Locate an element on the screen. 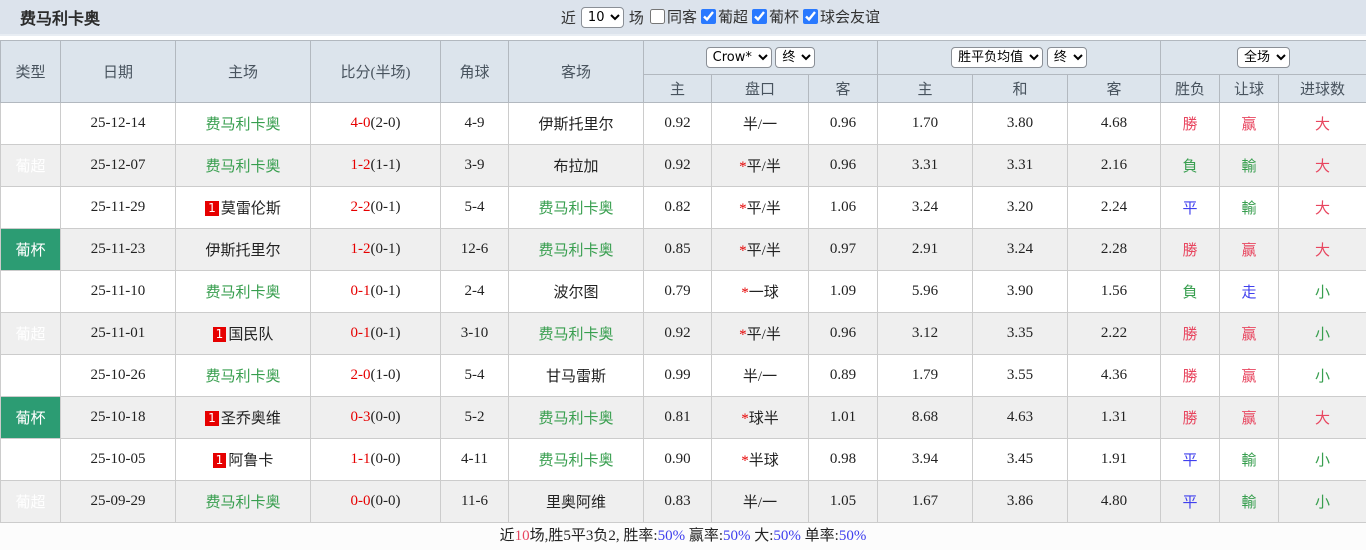 This screenshot has height=550, width=1366. filter-葡超: 葡超 is located at coordinates (724, 16).